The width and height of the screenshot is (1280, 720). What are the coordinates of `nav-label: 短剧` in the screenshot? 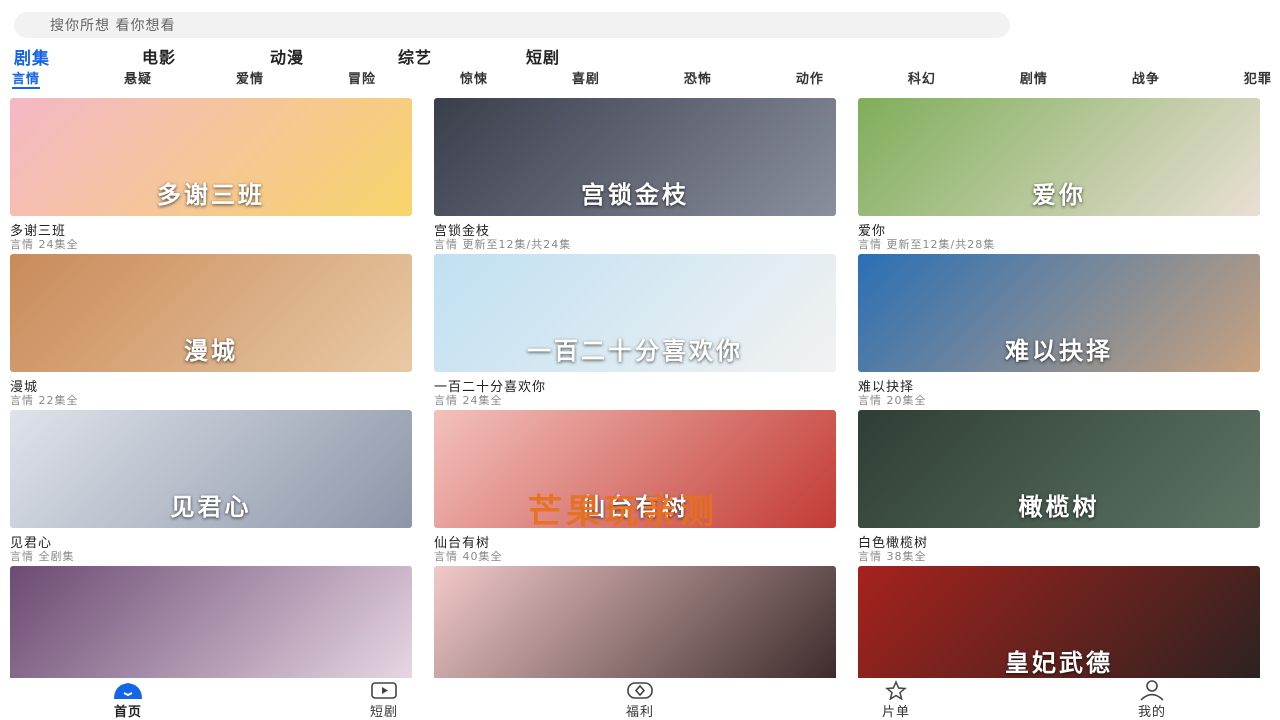 It's located at (383, 712).